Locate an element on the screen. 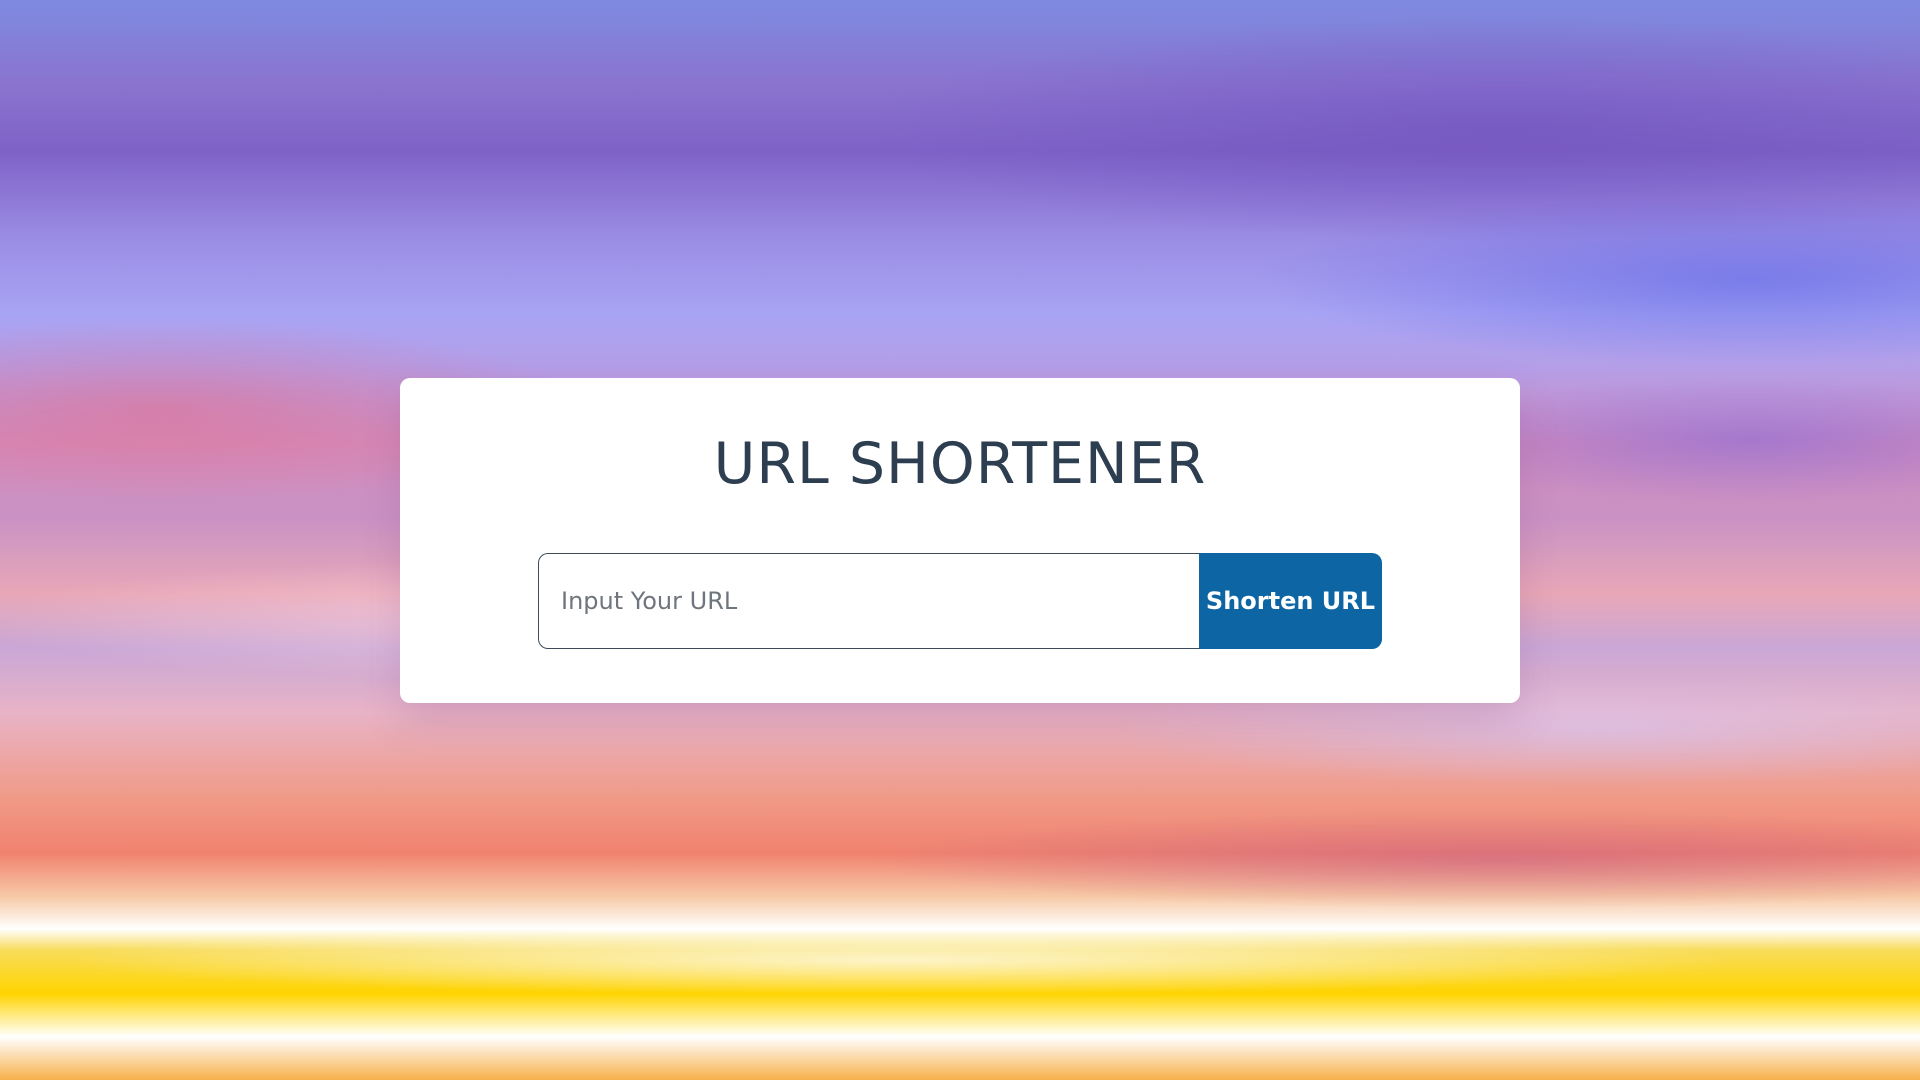  url-input is located at coordinates (868, 601).